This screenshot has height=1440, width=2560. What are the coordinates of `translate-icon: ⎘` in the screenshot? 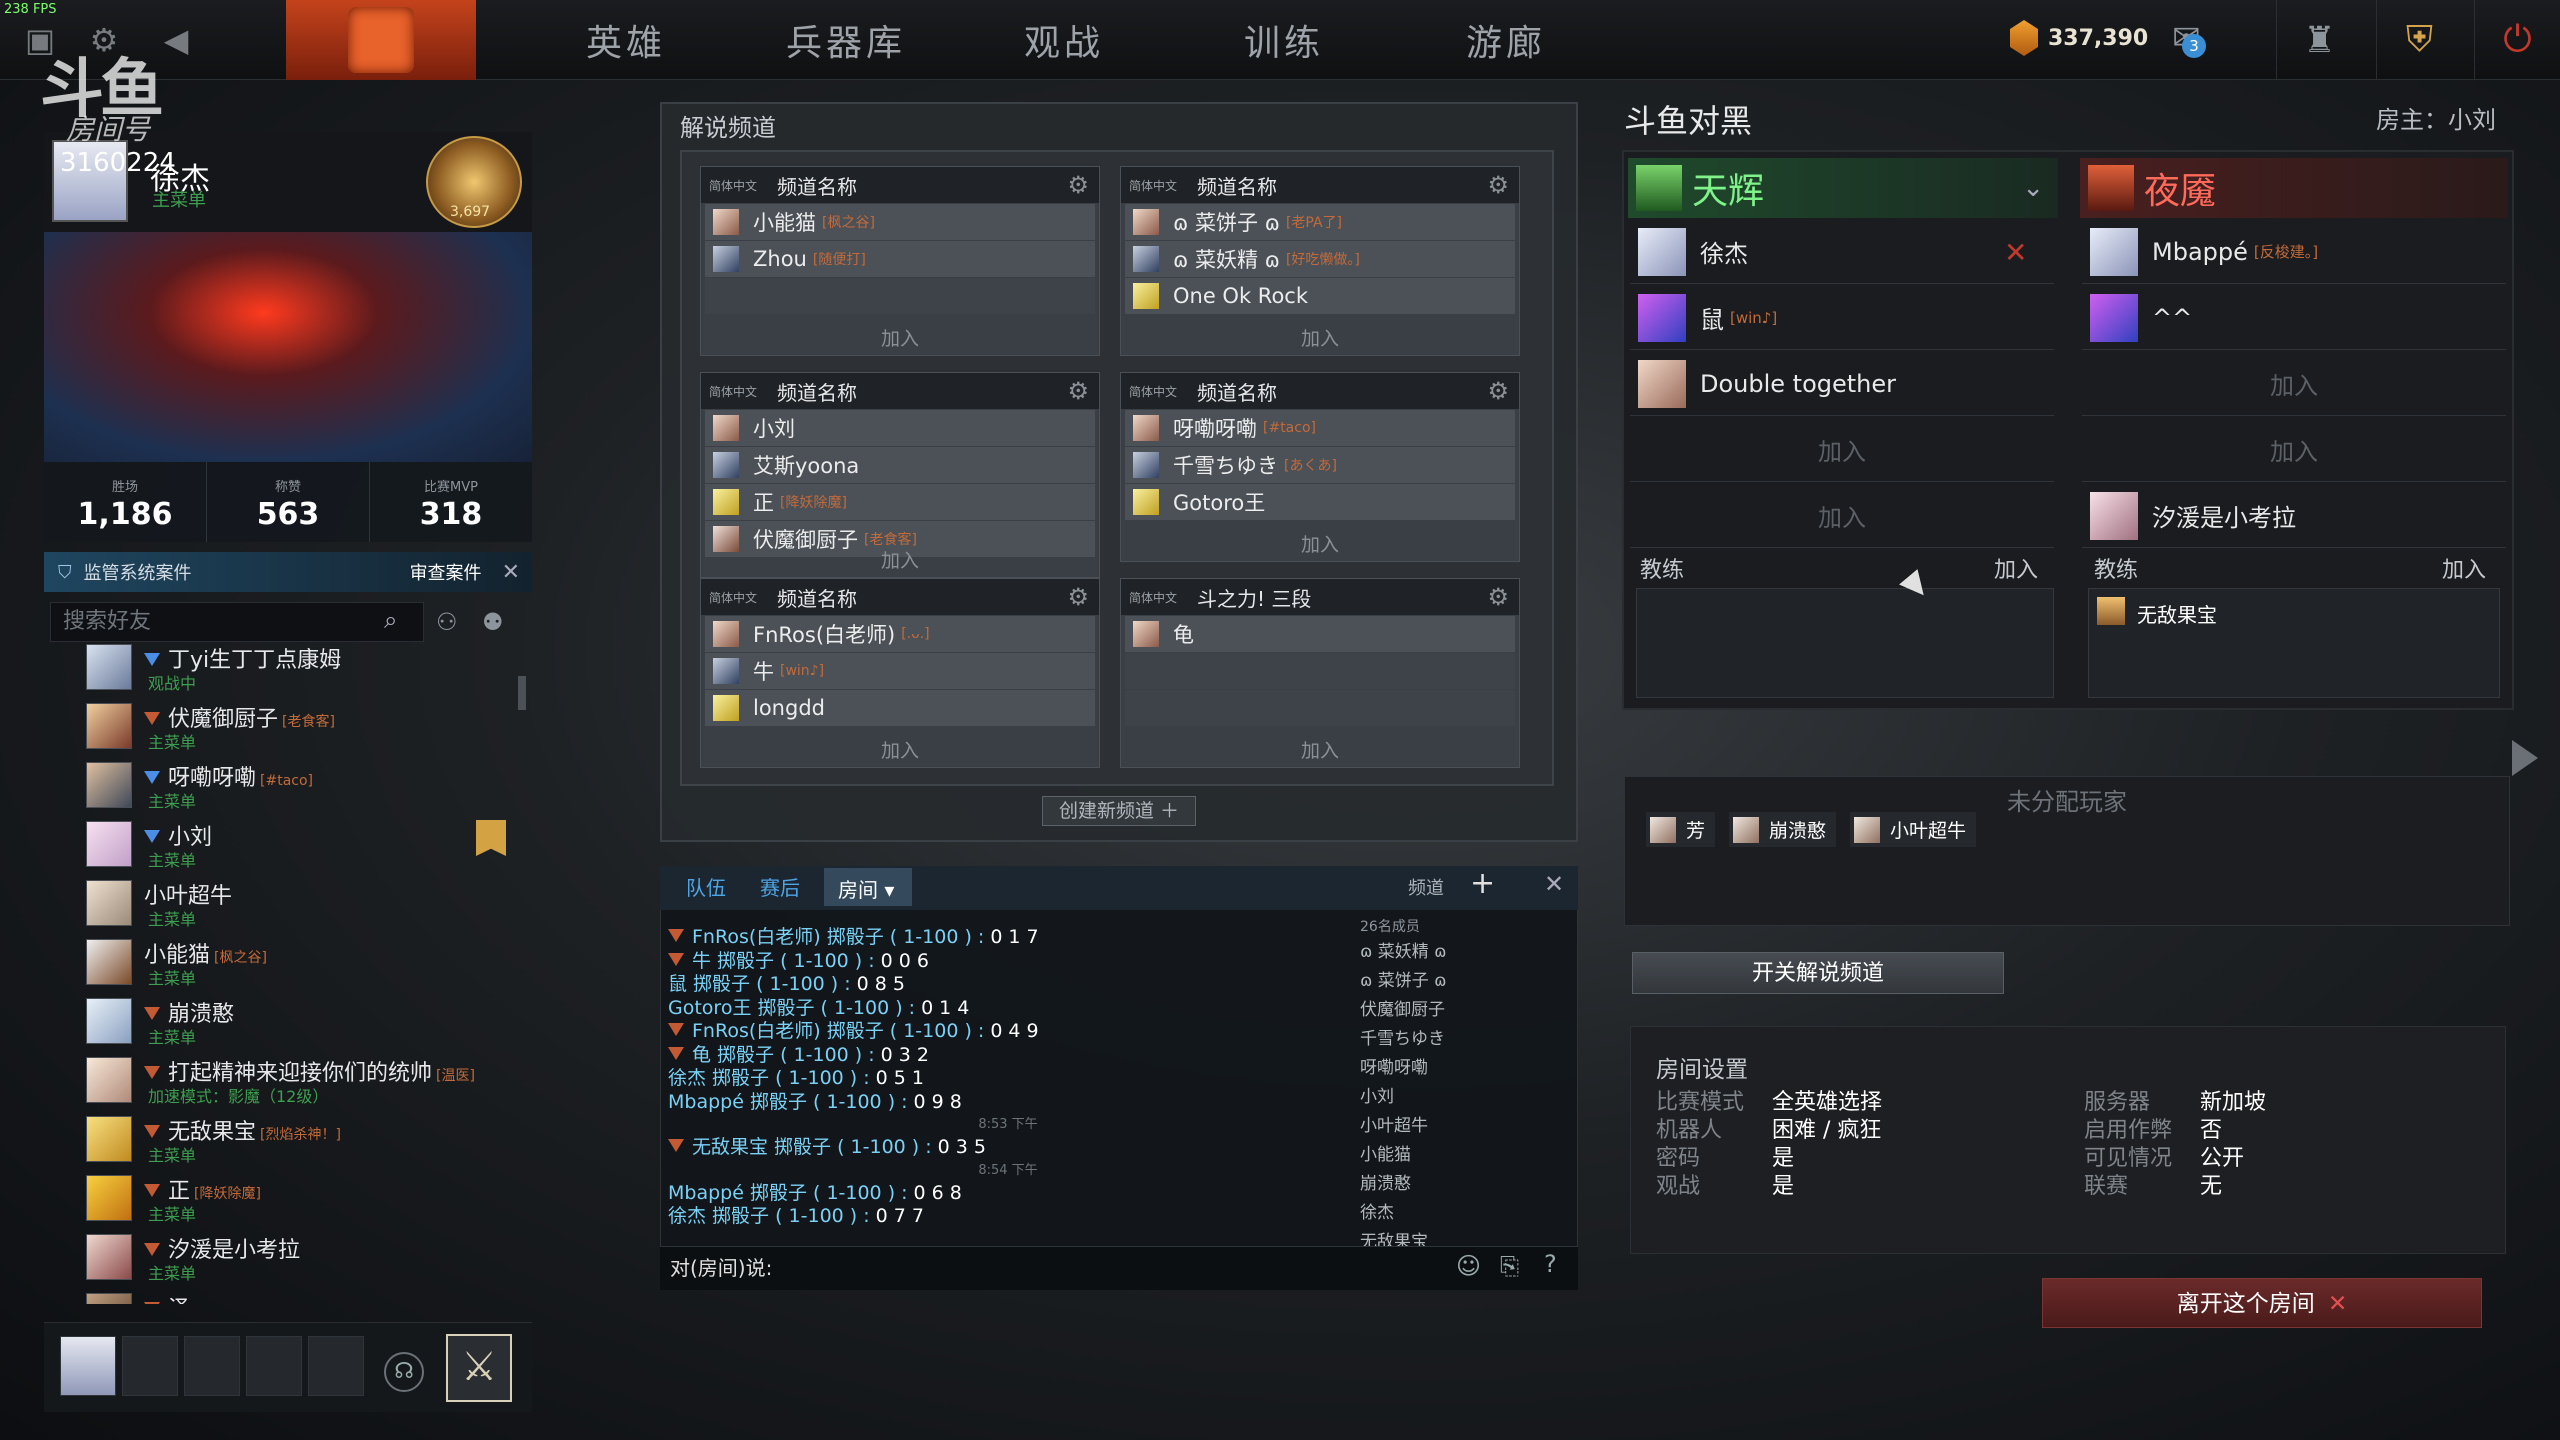 It's located at (1509, 1266).